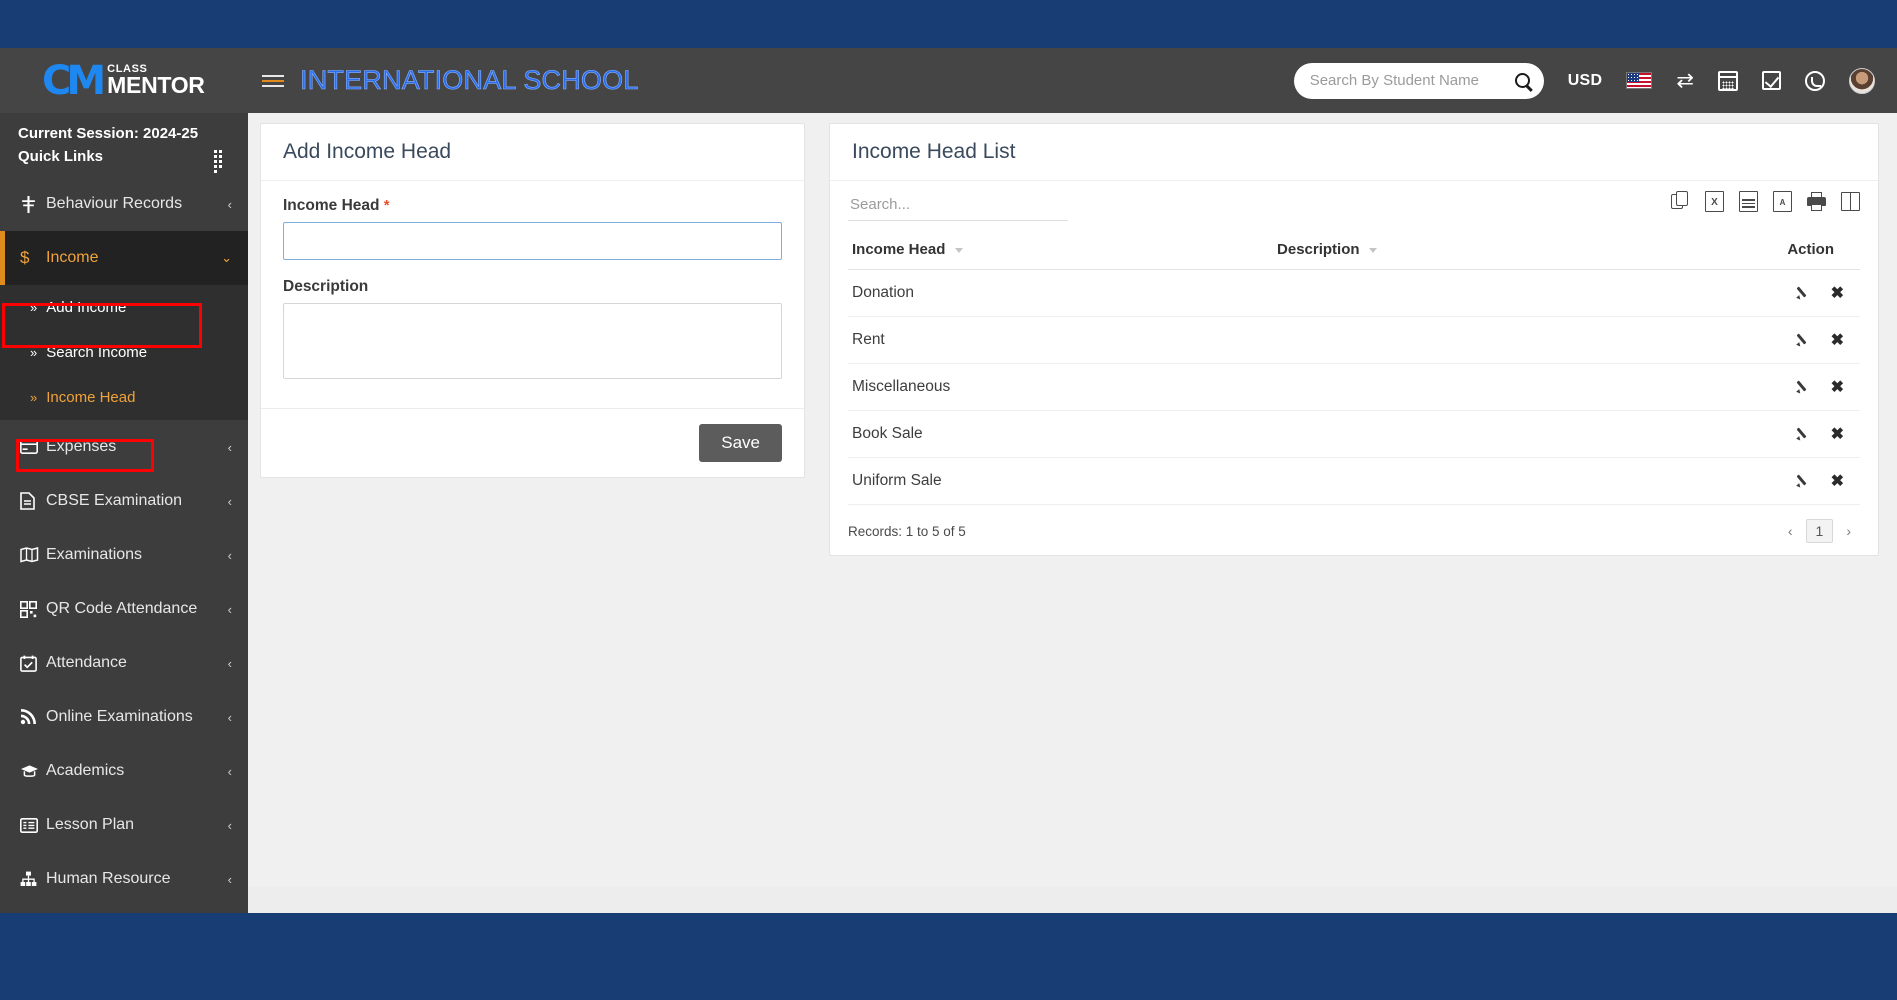 The image size is (1897, 1000). What do you see at coordinates (1714, 201) in the screenshot?
I see `excel-icon: X` at bounding box center [1714, 201].